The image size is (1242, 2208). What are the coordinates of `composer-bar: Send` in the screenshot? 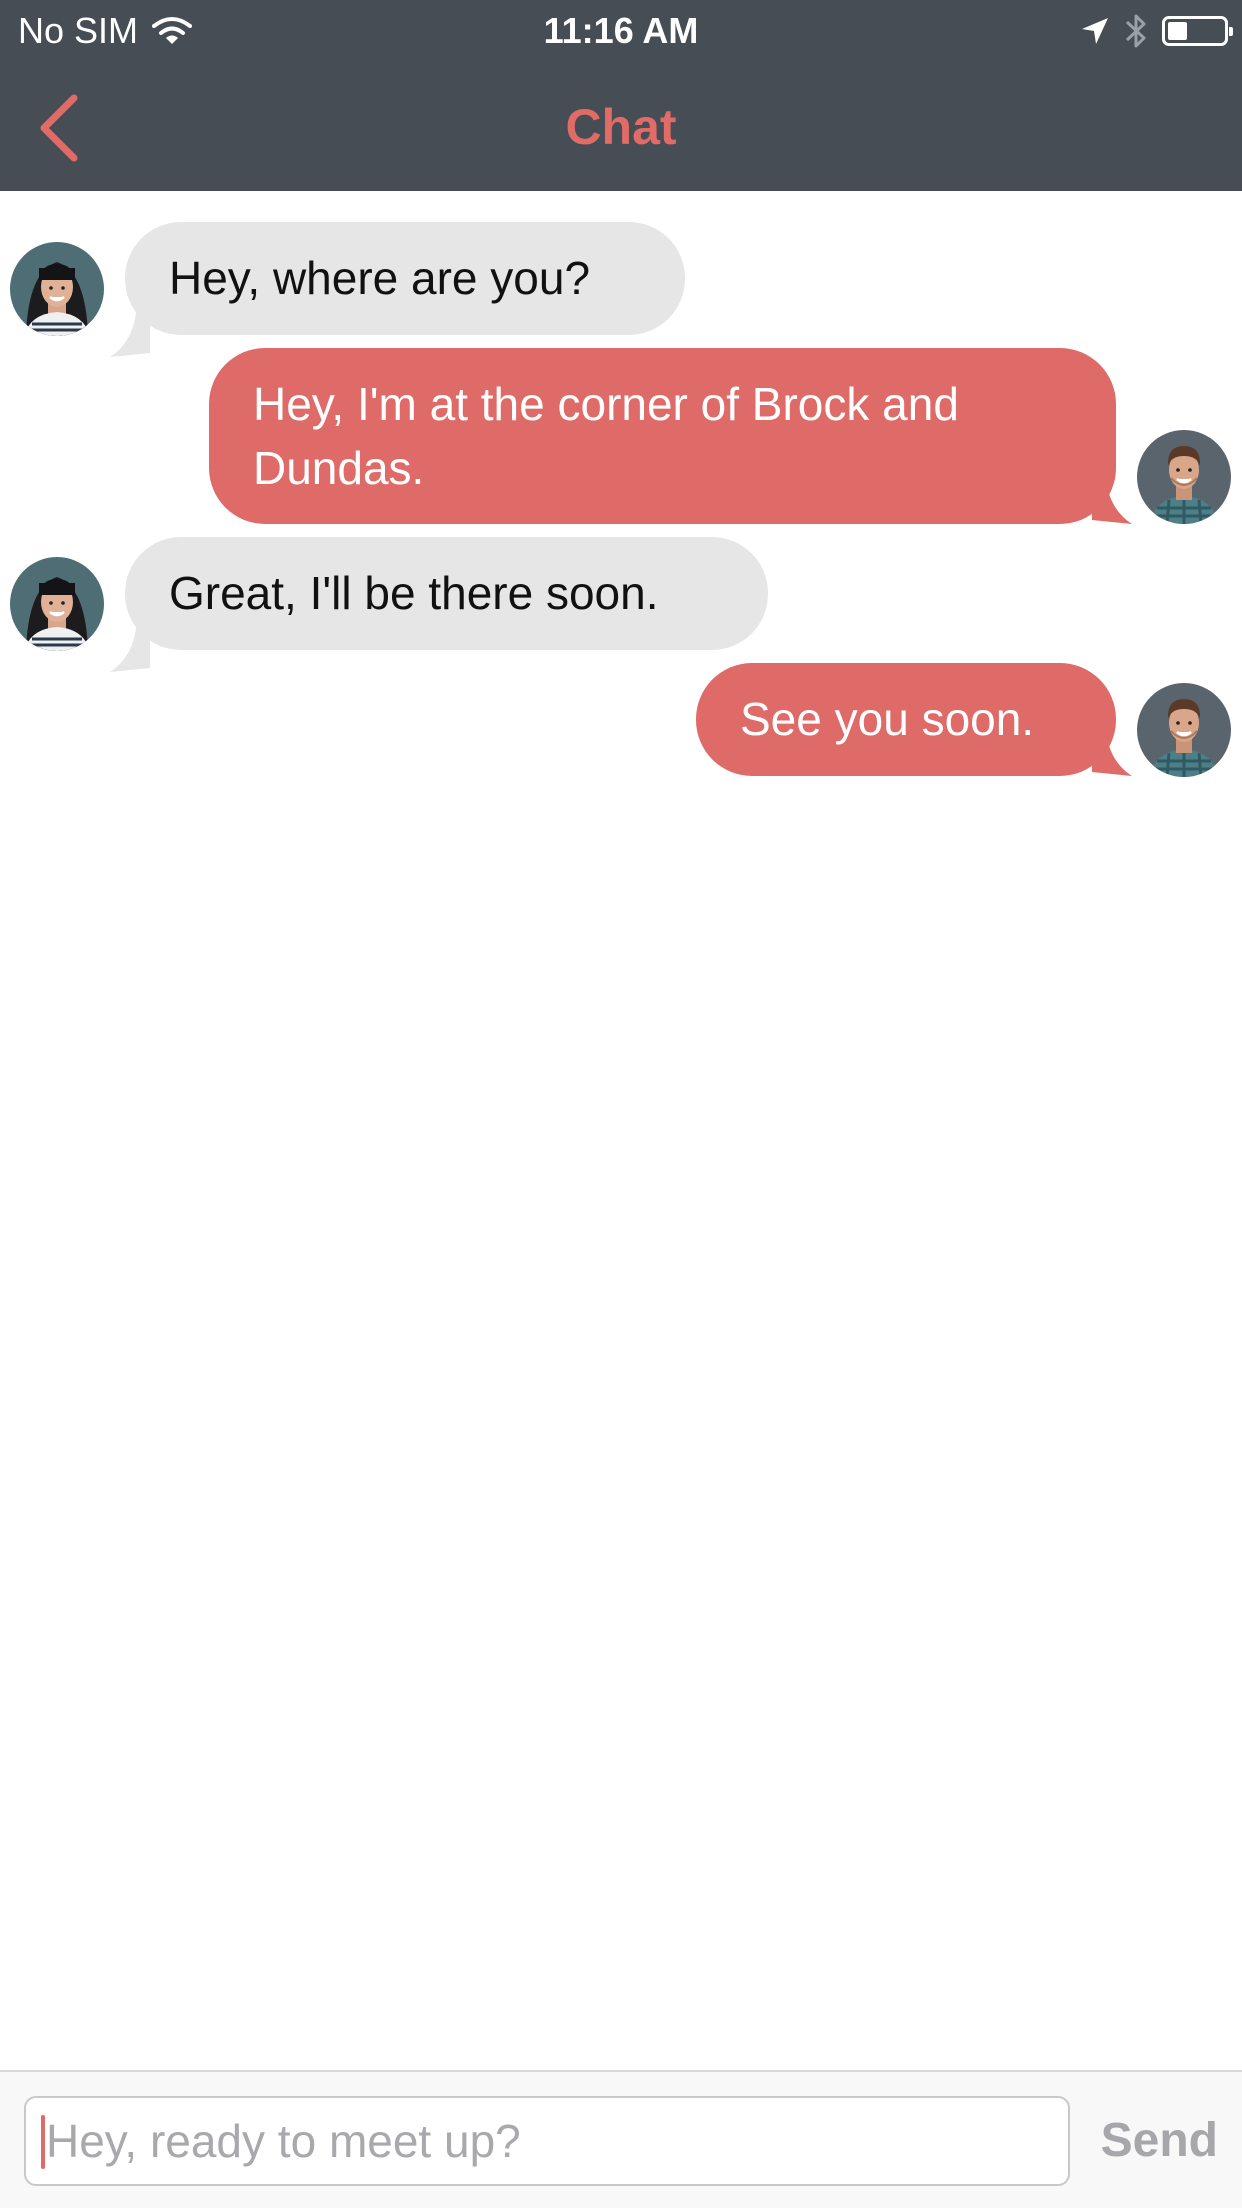 It's located at (621, 2139).